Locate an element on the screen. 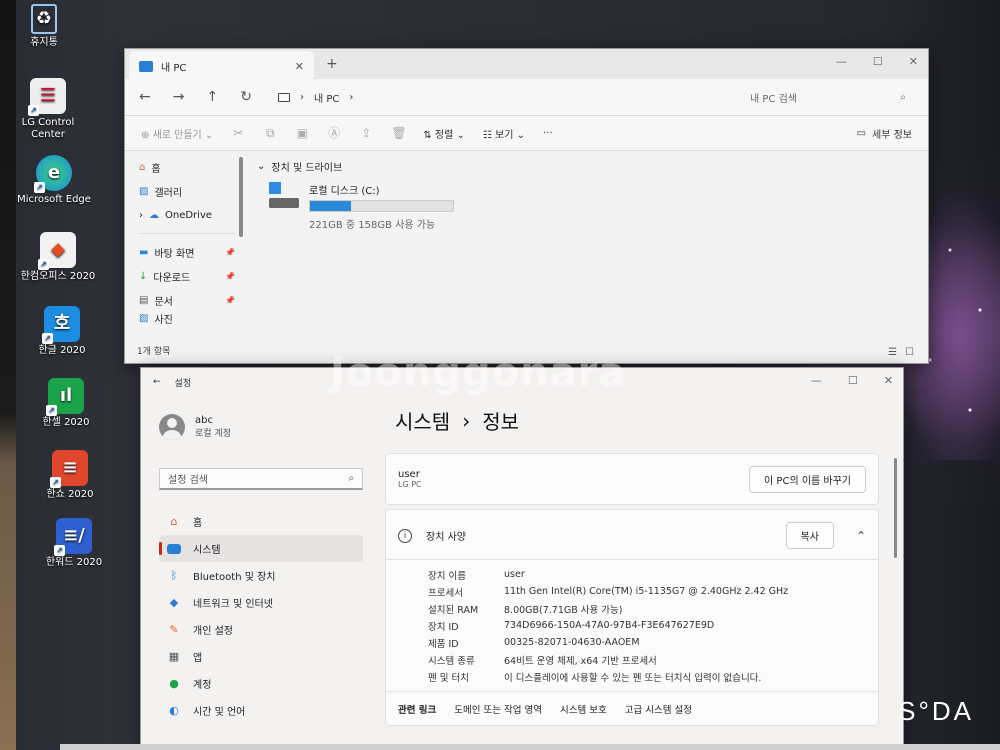 Image resolution: width=1000 pixels, height=750 pixels. breadcrumb-parent: 시스템 is located at coordinates (422, 420).